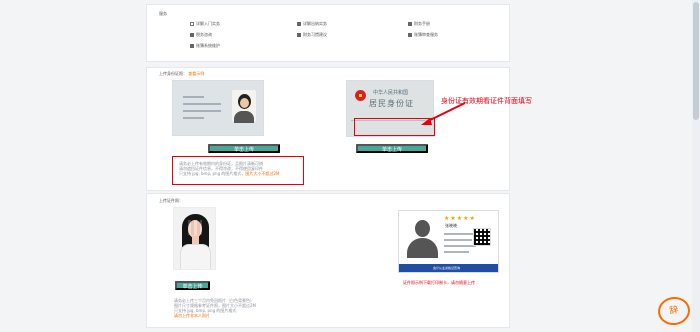  Describe the element at coordinates (392, 148) in the screenshot. I see `upload-id-back-button: 单击上传` at that location.